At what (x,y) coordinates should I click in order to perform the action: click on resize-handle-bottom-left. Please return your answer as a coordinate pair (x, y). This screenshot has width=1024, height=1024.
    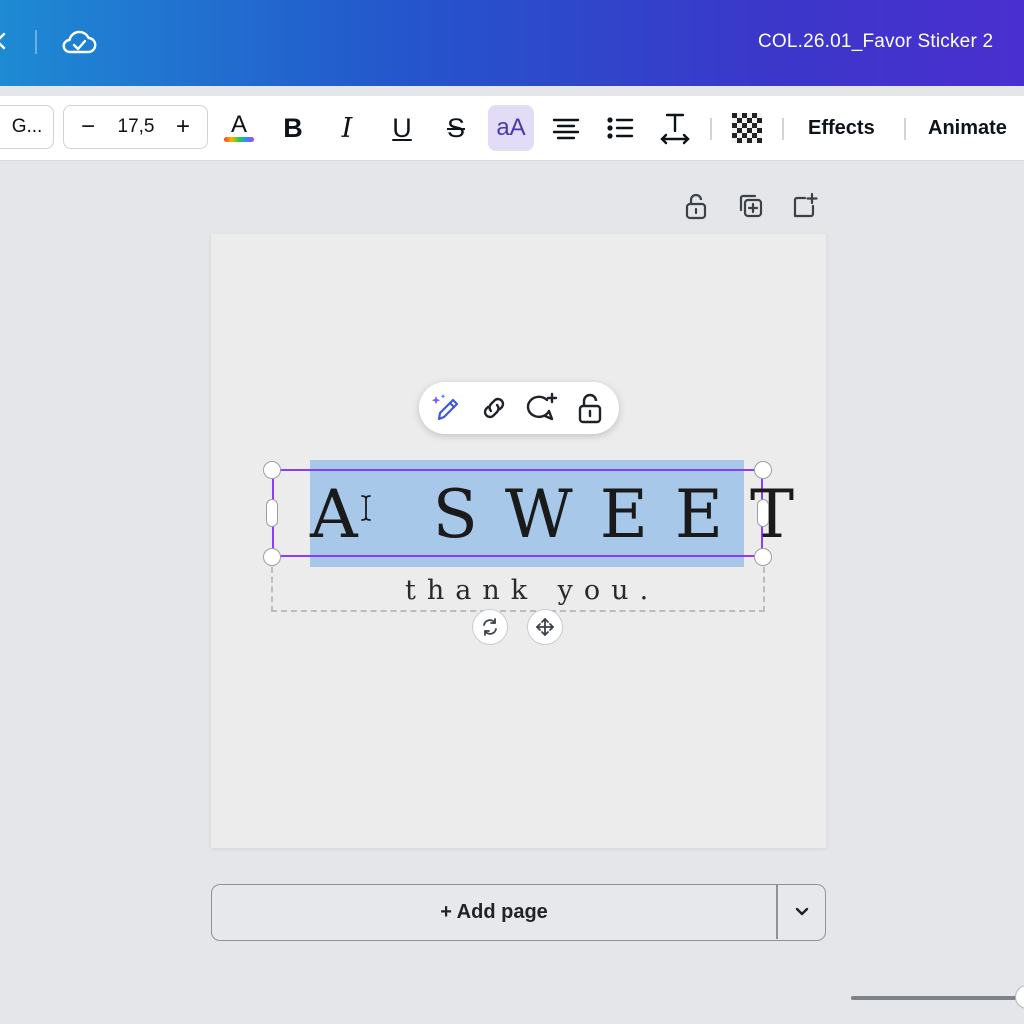
    Looking at the image, I should click on (272, 557).